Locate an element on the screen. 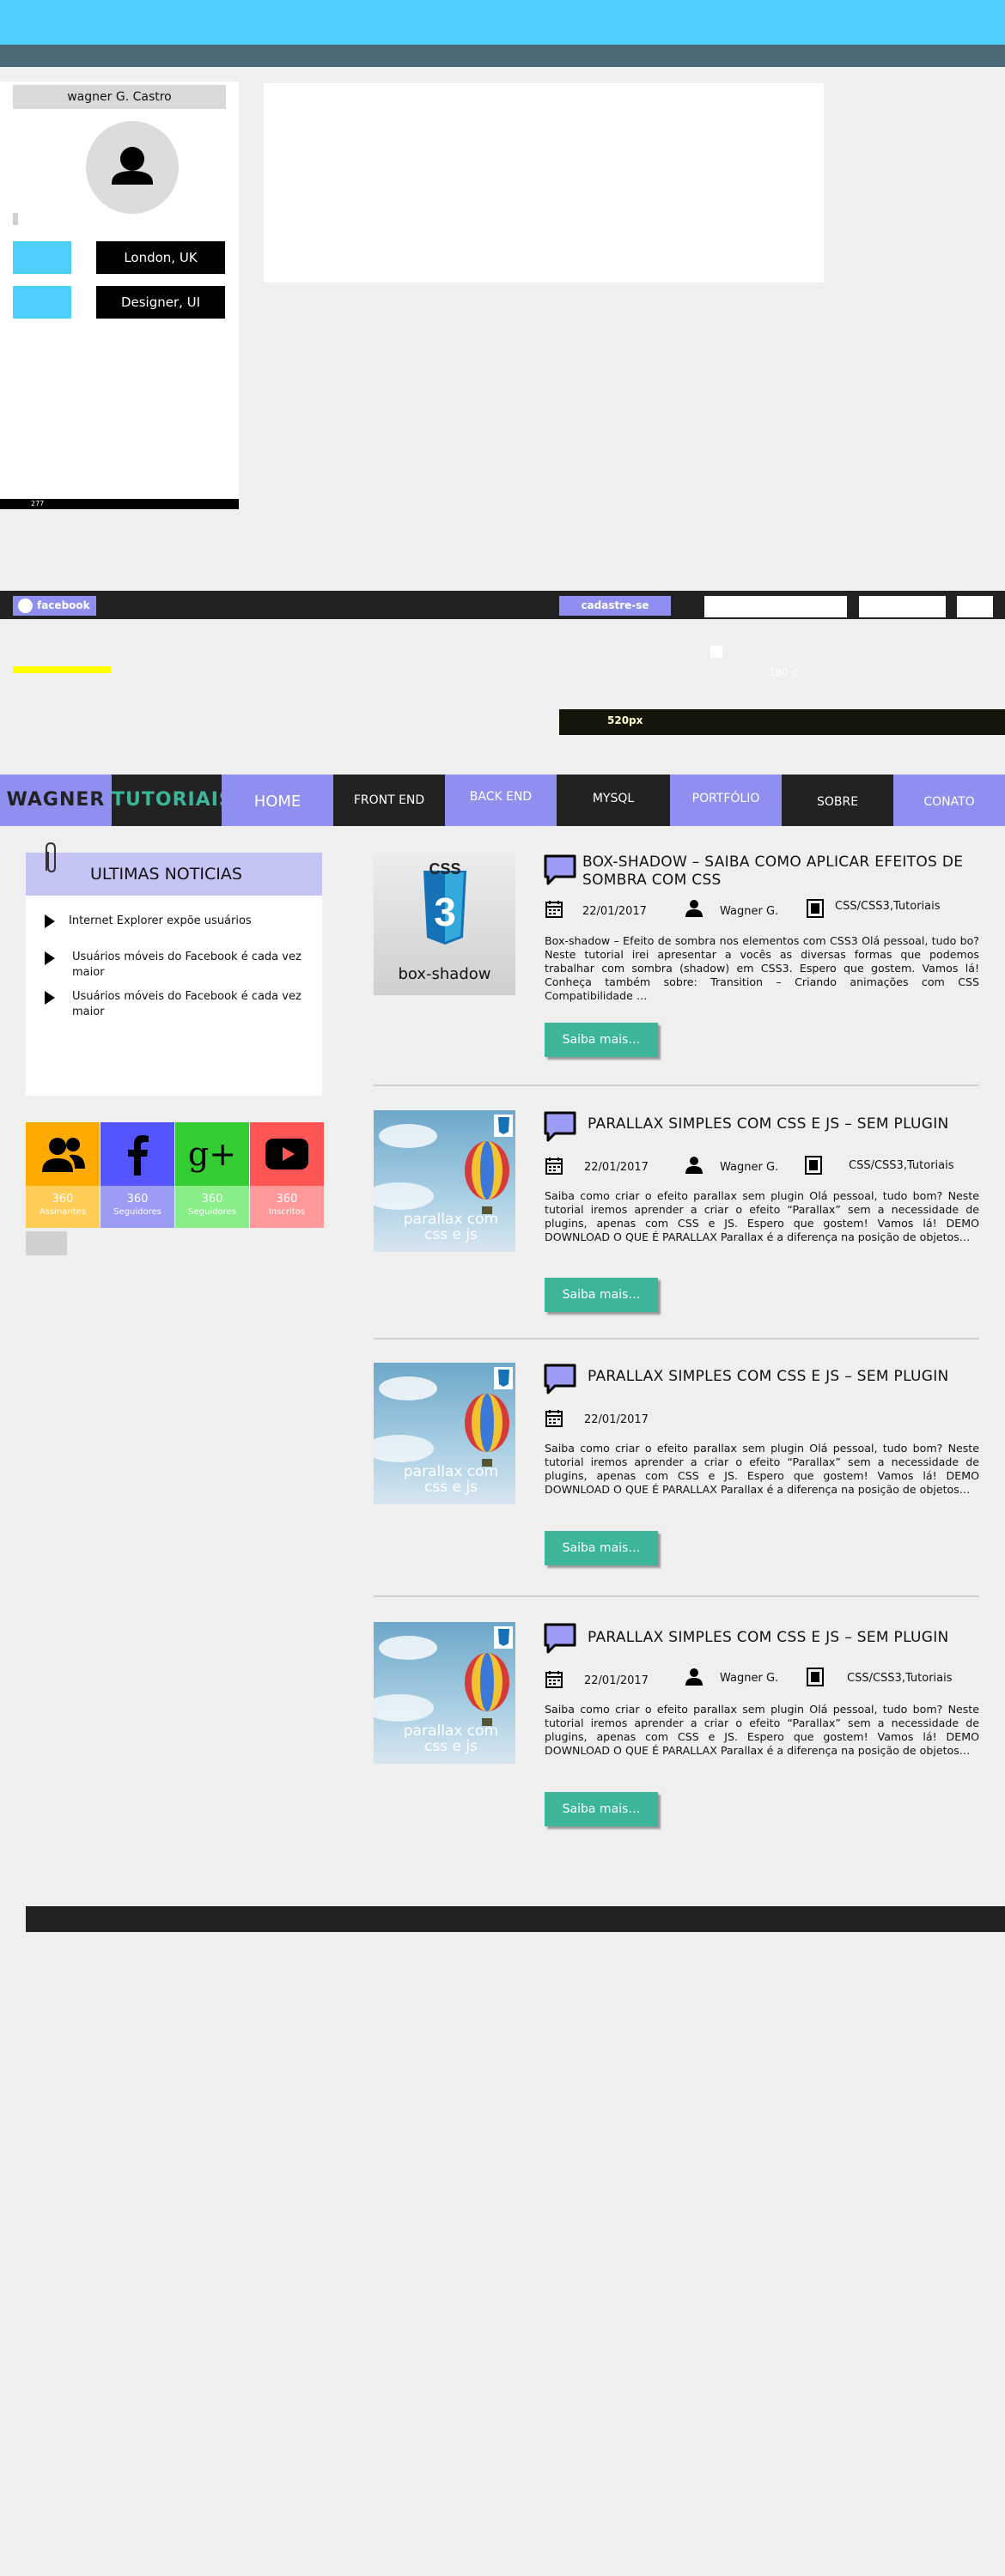 This screenshot has width=1005, height=2576. facebook-icon is located at coordinates (138, 1155).